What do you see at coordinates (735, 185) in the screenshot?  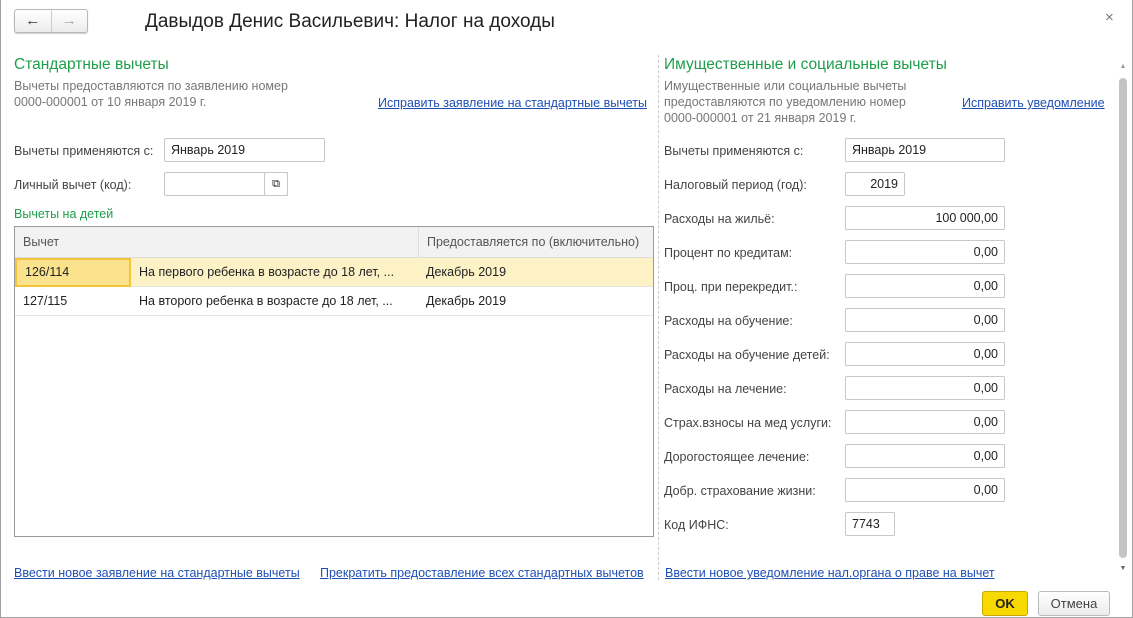 I see `tax-period-label: Налоговый период (год):` at bounding box center [735, 185].